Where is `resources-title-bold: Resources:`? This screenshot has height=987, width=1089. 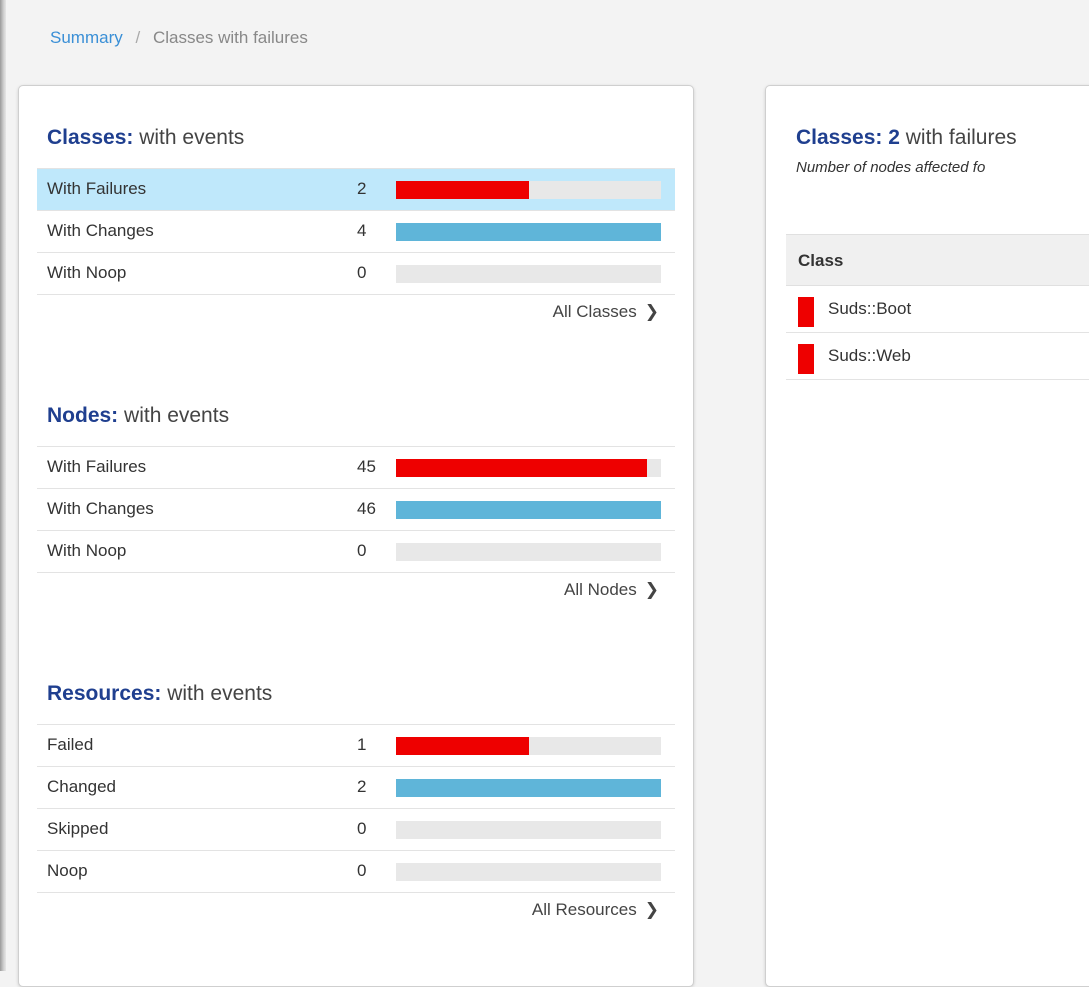
resources-title-bold: Resources: is located at coordinates (104, 693).